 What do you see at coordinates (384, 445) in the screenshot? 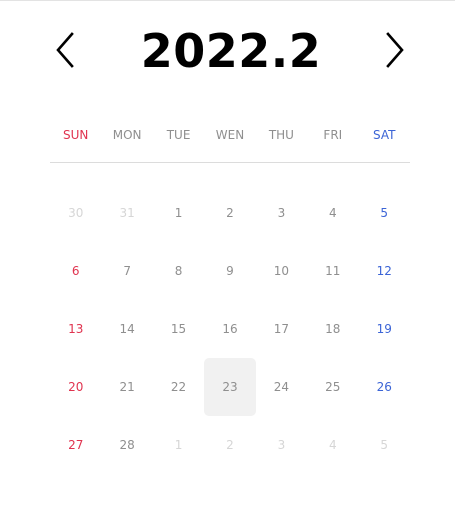
I see `day-cell-outside-month: 5` at bounding box center [384, 445].